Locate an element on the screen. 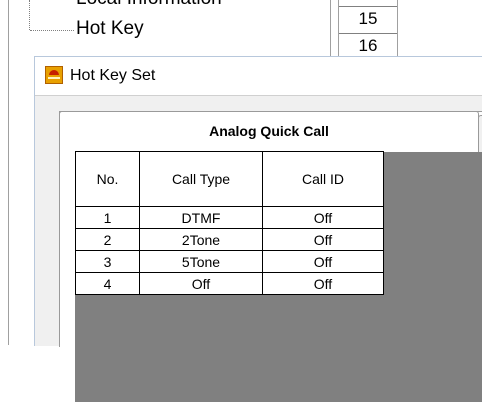 The width and height of the screenshot is (482, 402). tree-border is located at coordinates (8, 172).